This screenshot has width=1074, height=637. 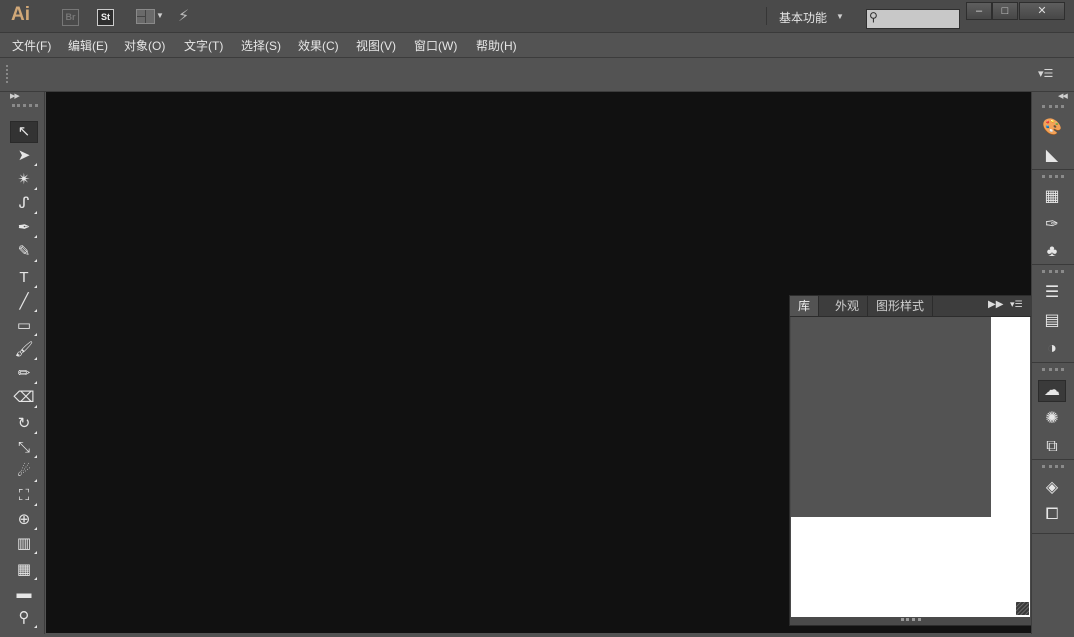 I want to click on menu-edit: 编辑(E), so click(x=88, y=45).